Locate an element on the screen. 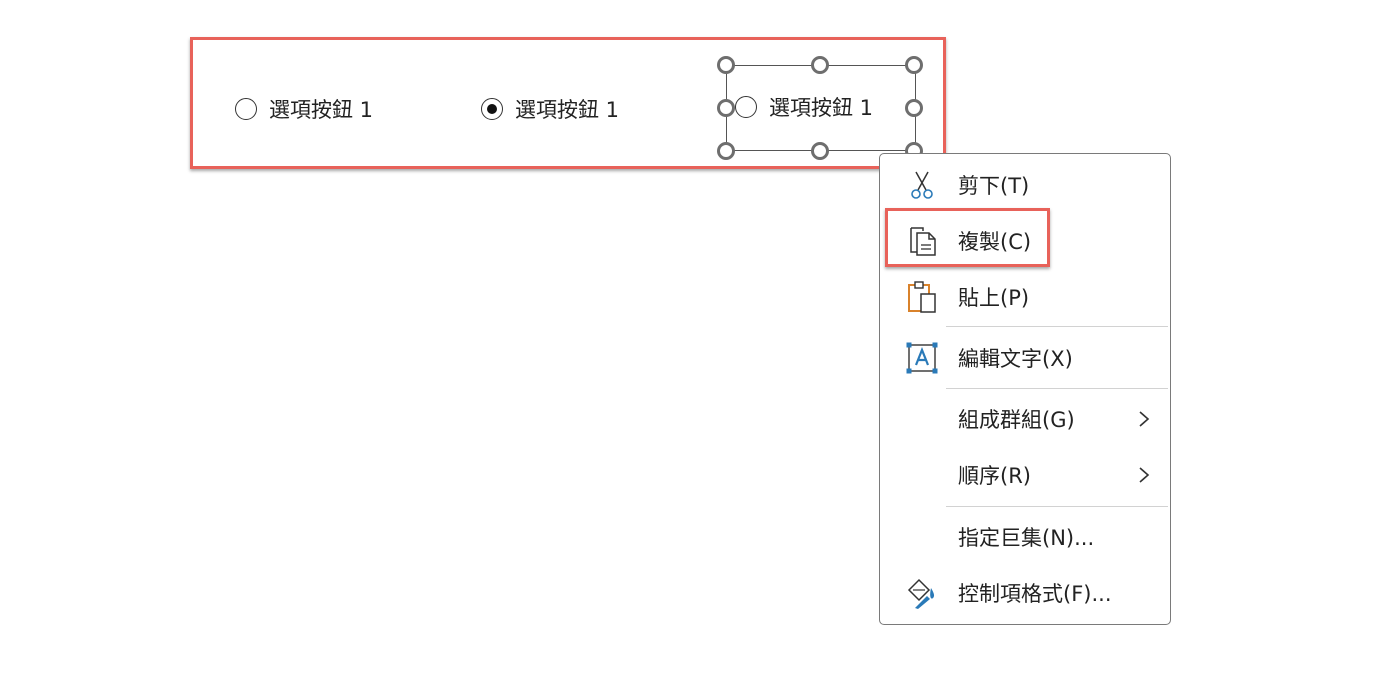 This screenshot has height=688, width=1400. option-button-3: 選項按鈕 1 is located at coordinates (804, 107).